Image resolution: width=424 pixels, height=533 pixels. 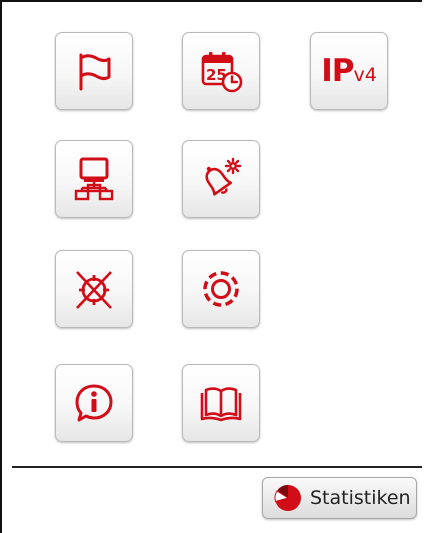 What do you see at coordinates (287, 497) in the screenshot?
I see `pie-chart-icon` at bounding box center [287, 497].